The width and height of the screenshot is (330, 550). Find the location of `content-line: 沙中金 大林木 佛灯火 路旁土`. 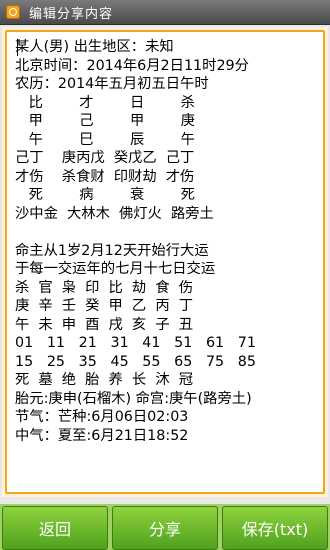

content-line: 沙中金 大林木 佛灯火 路旁土 is located at coordinates (114, 213).